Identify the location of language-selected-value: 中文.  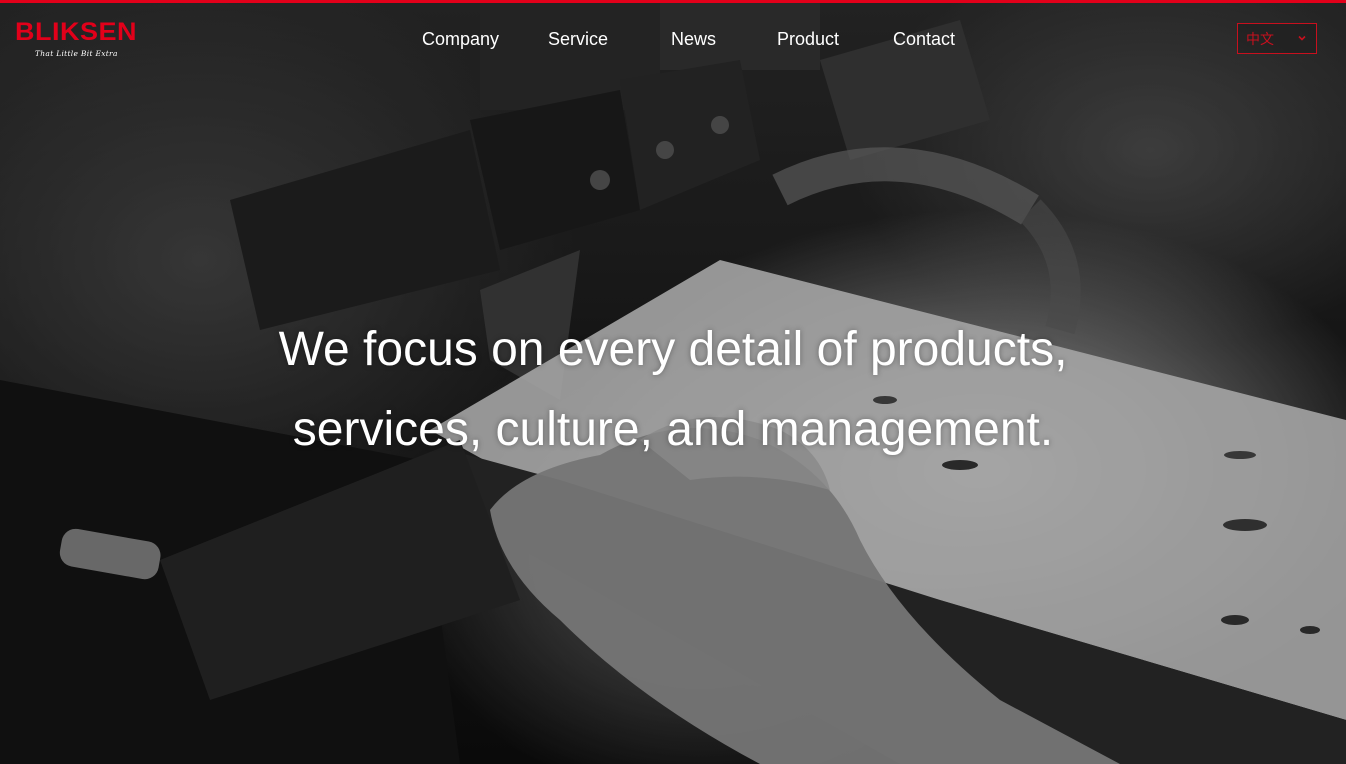
(1260, 39).